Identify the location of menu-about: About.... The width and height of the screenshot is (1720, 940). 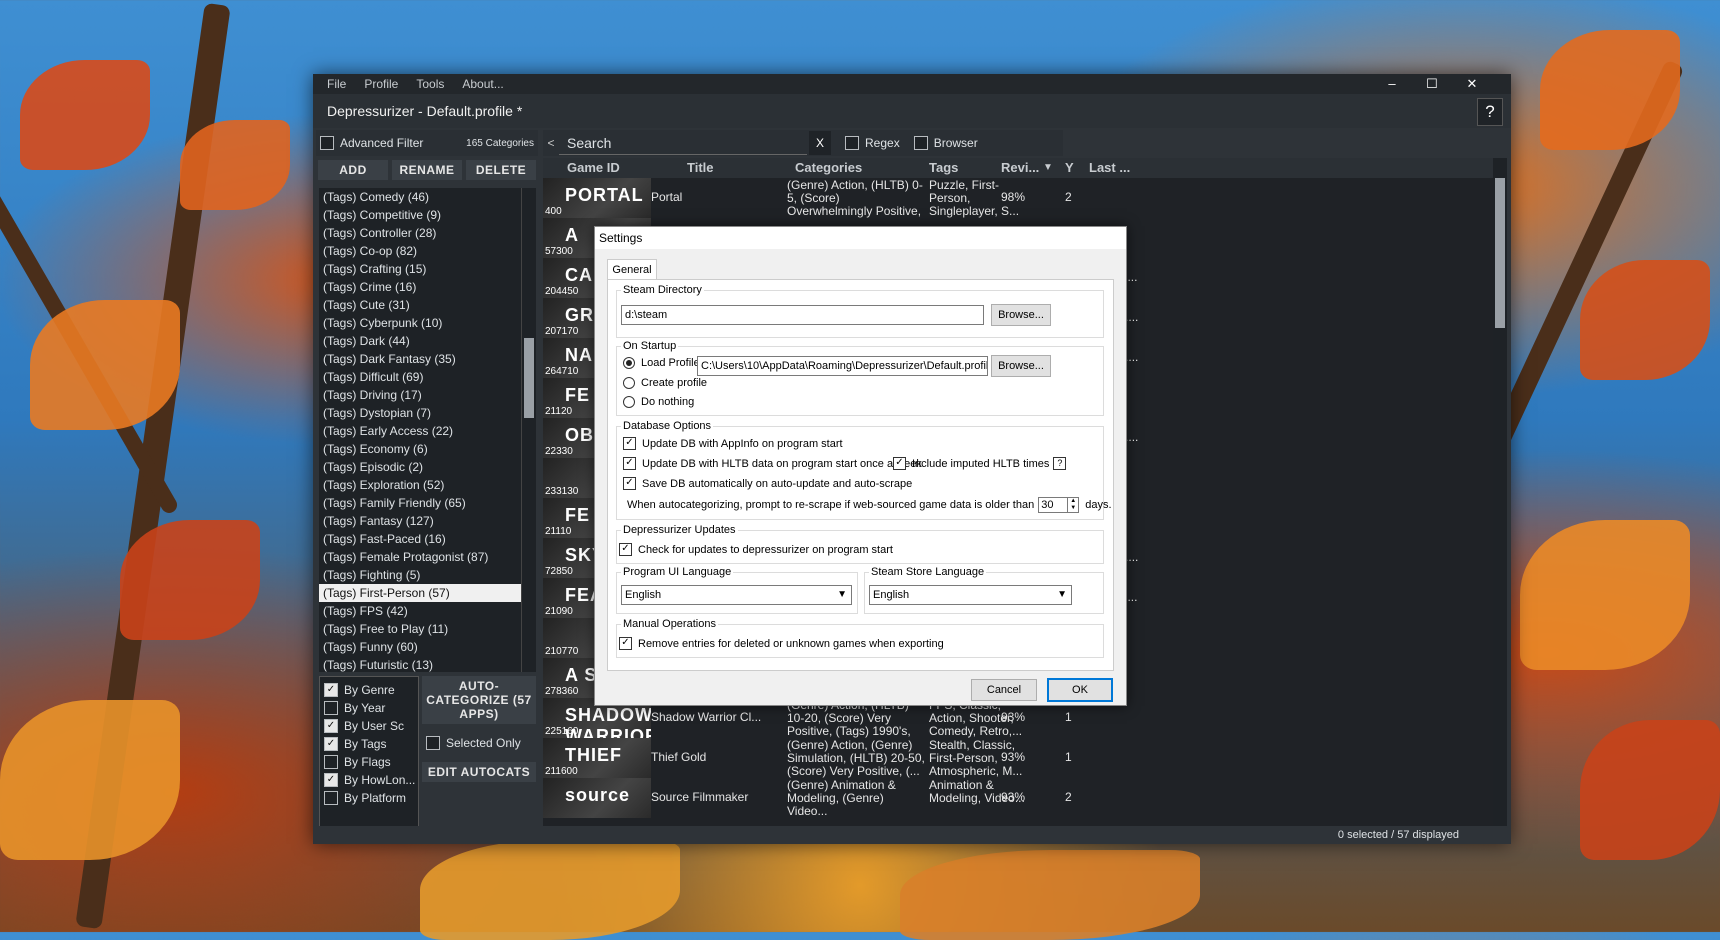
(482, 84).